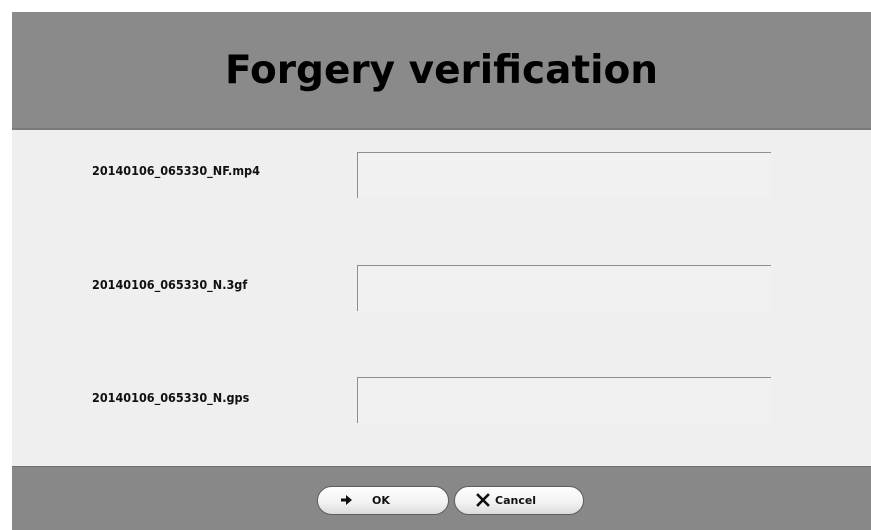  Describe the element at coordinates (483, 500) in the screenshot. I see `close-icon` at that location.